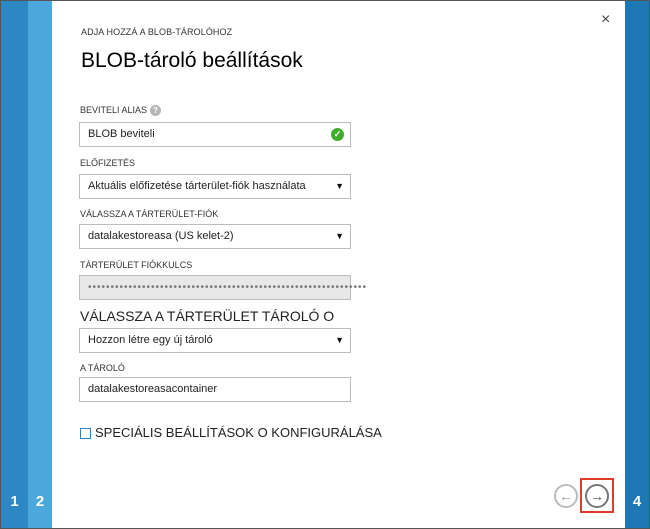 Image resolution: width=650 pixels, height=529 pixels. I want to click on input-alias-value: BLOB beviteli, so click(121, 134).